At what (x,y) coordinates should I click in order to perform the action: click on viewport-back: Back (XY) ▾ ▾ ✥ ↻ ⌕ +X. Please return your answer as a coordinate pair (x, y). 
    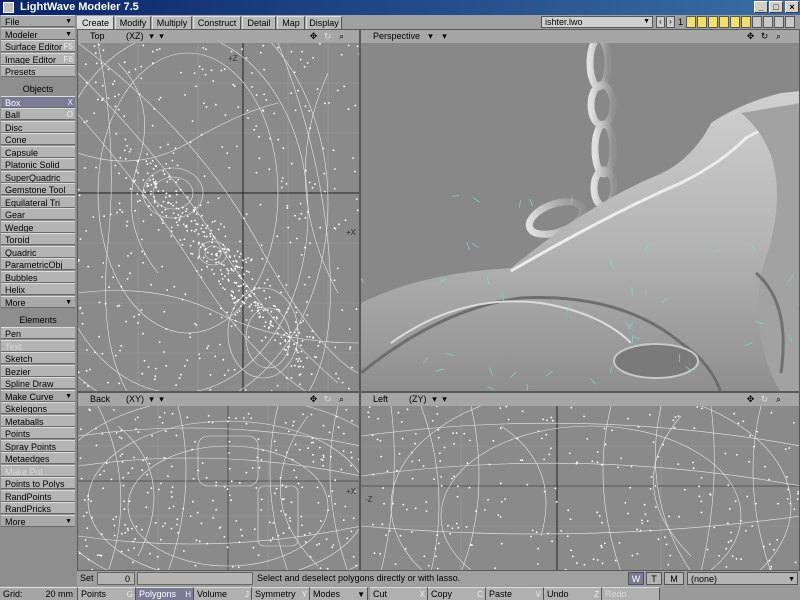
    Looking at the image, I should click on (218, 481).